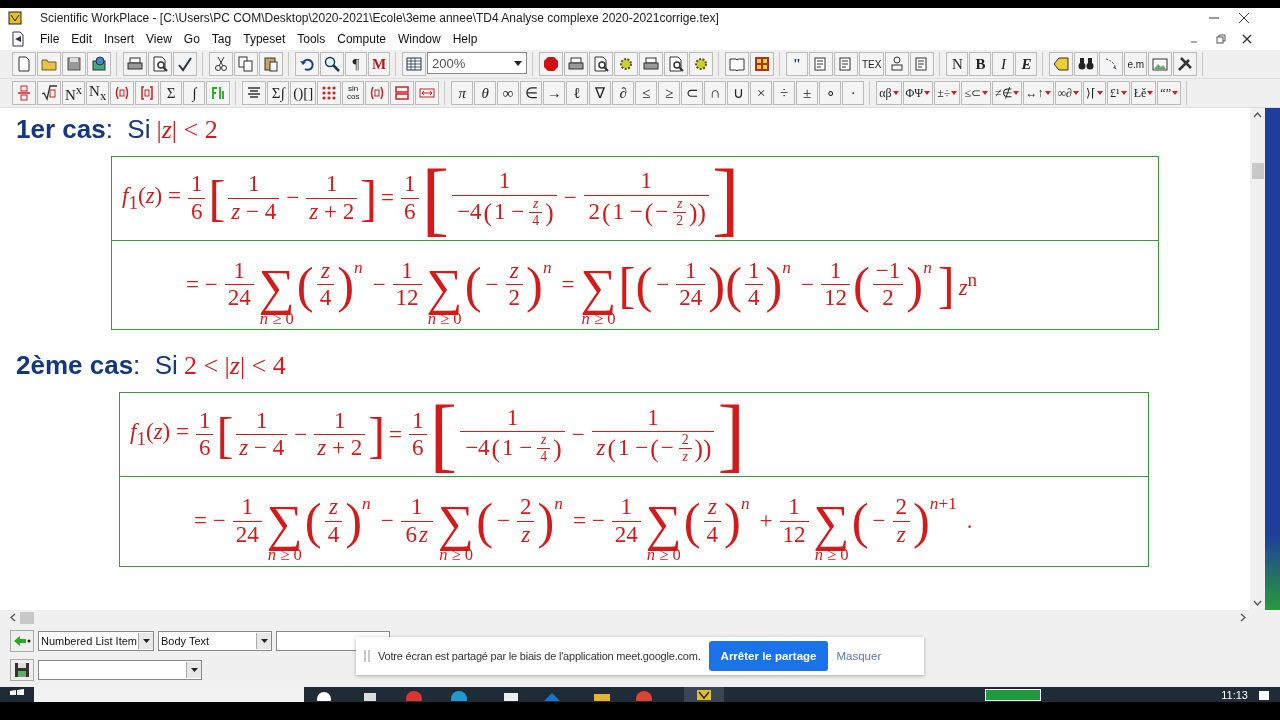 The width and height of the screenshot is (1280, 720). I want to click on notification-icon, so click(1264, 694).